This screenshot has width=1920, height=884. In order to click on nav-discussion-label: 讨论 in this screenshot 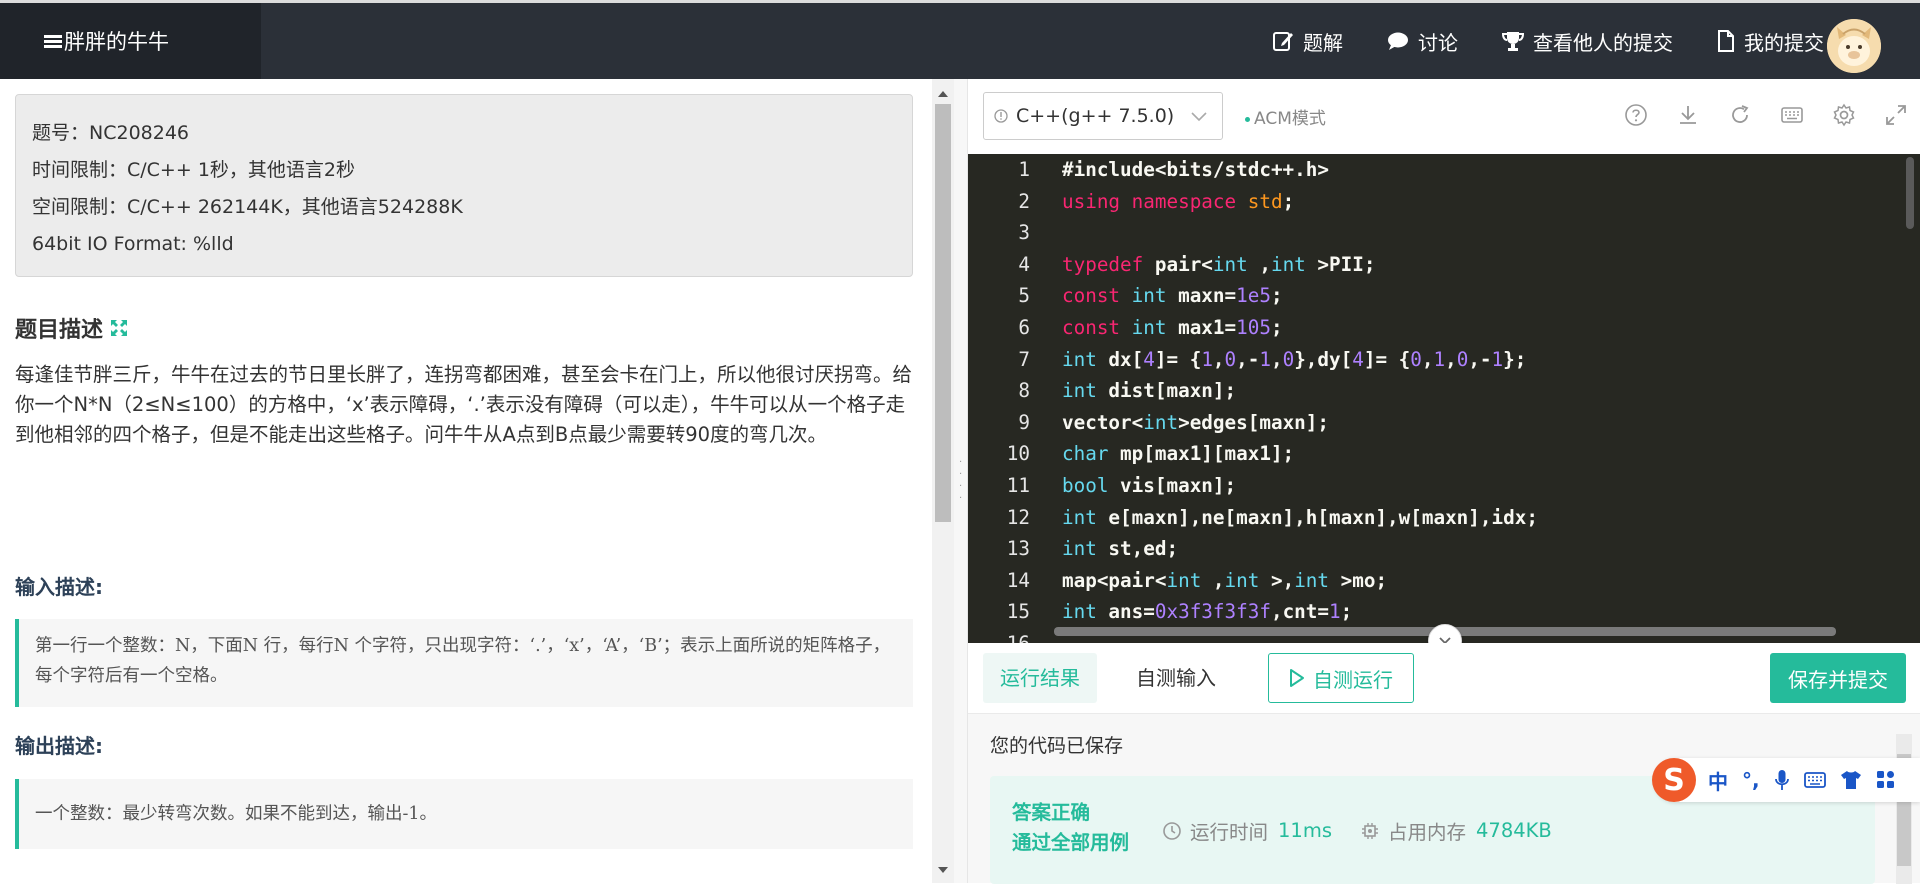, I will do `click(1438, 42)`.